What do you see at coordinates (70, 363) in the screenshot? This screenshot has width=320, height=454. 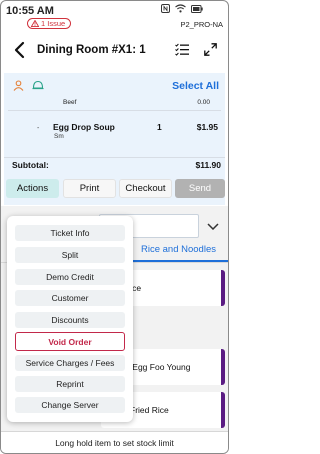 I see `menu-service-charges: Service Charges / Fees` at bounding box center [70, 363].